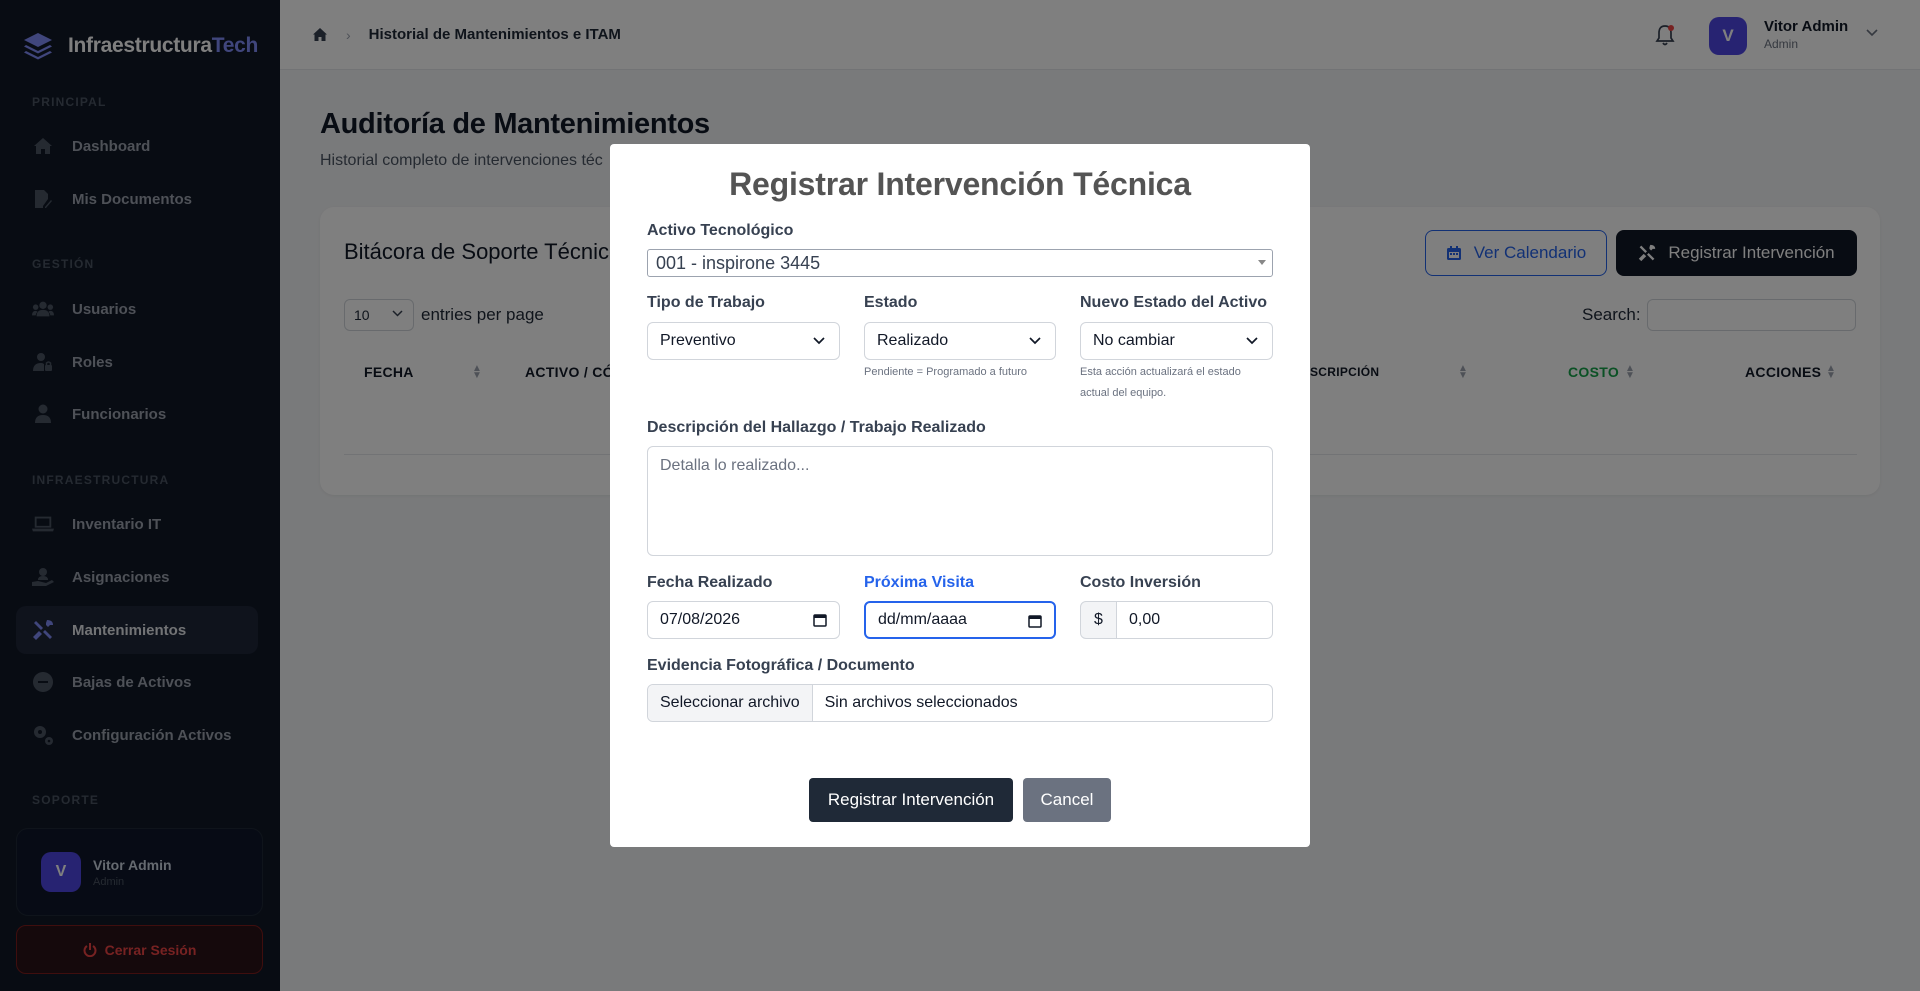  Describe the element at coordinates (913, 340) in the screenshot. I see `status-value: Realizado` at that location.